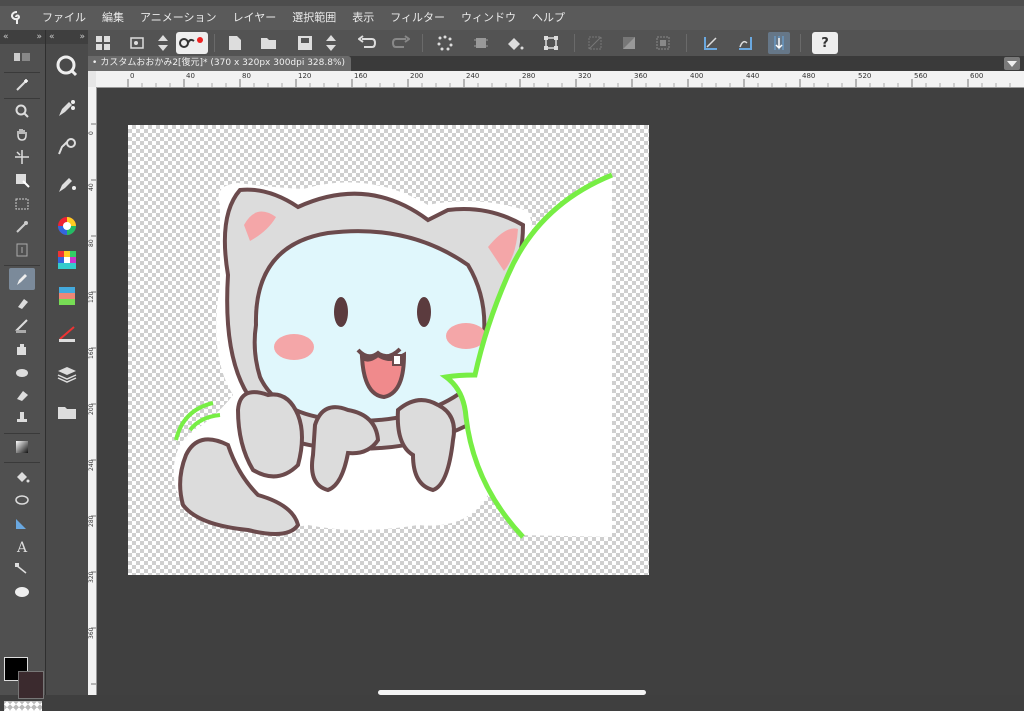 The height and width of the screenshot is (711, 1024). Describe the element at coordinates (488, 18) in the screenshot. I see `menu-window: ウィンドウ` at that location.